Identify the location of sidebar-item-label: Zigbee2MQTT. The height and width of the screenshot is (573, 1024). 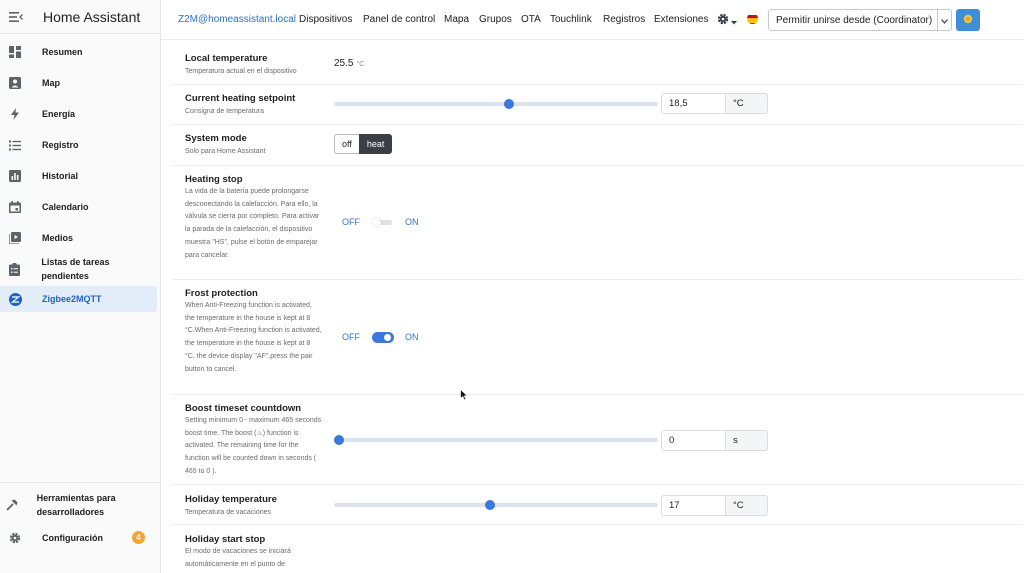
(72, 299).